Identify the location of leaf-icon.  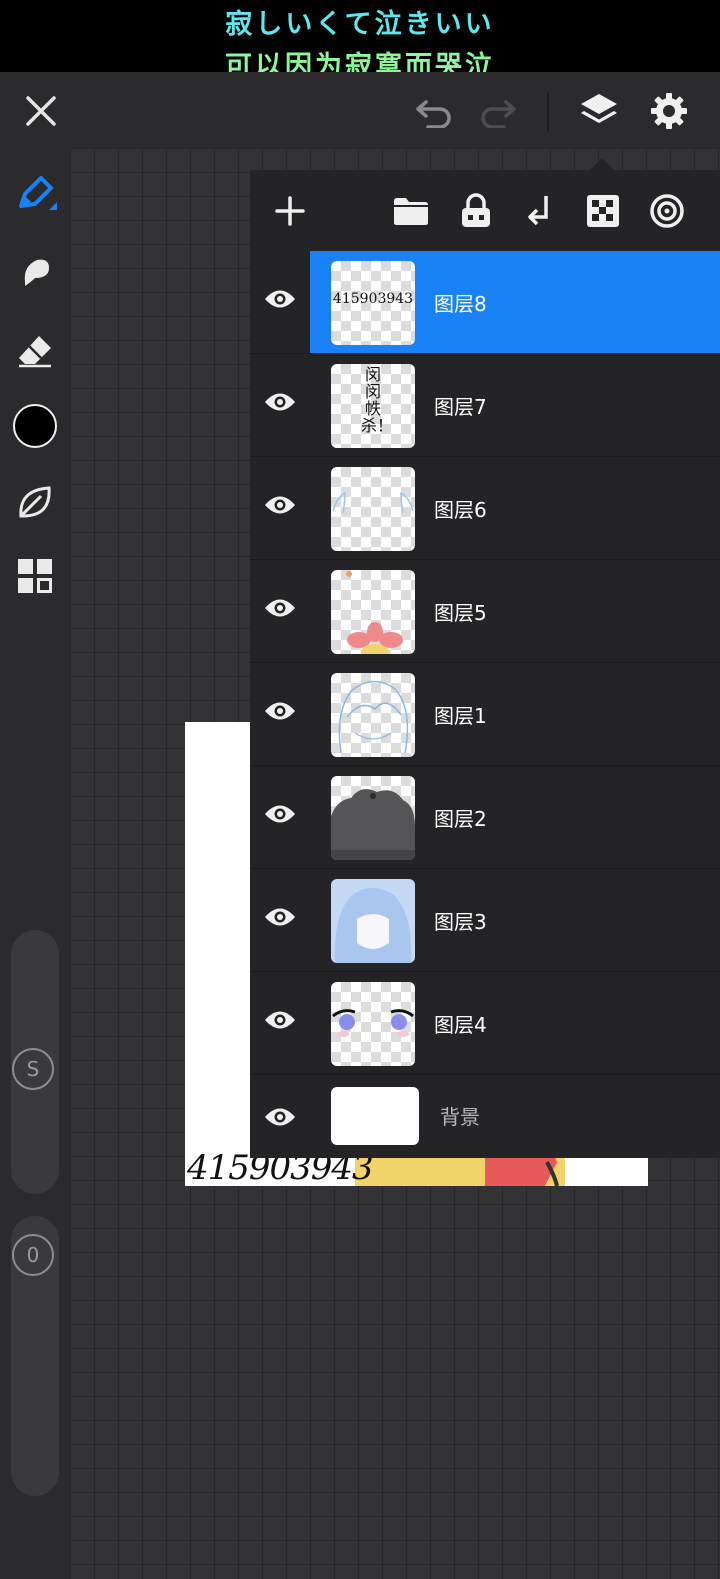
(35, 502).